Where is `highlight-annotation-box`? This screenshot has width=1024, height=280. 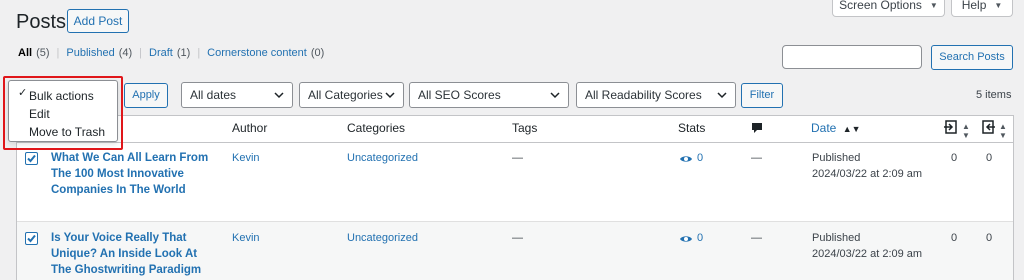 highlight-annotation-box is located at coordinates (63, 113).